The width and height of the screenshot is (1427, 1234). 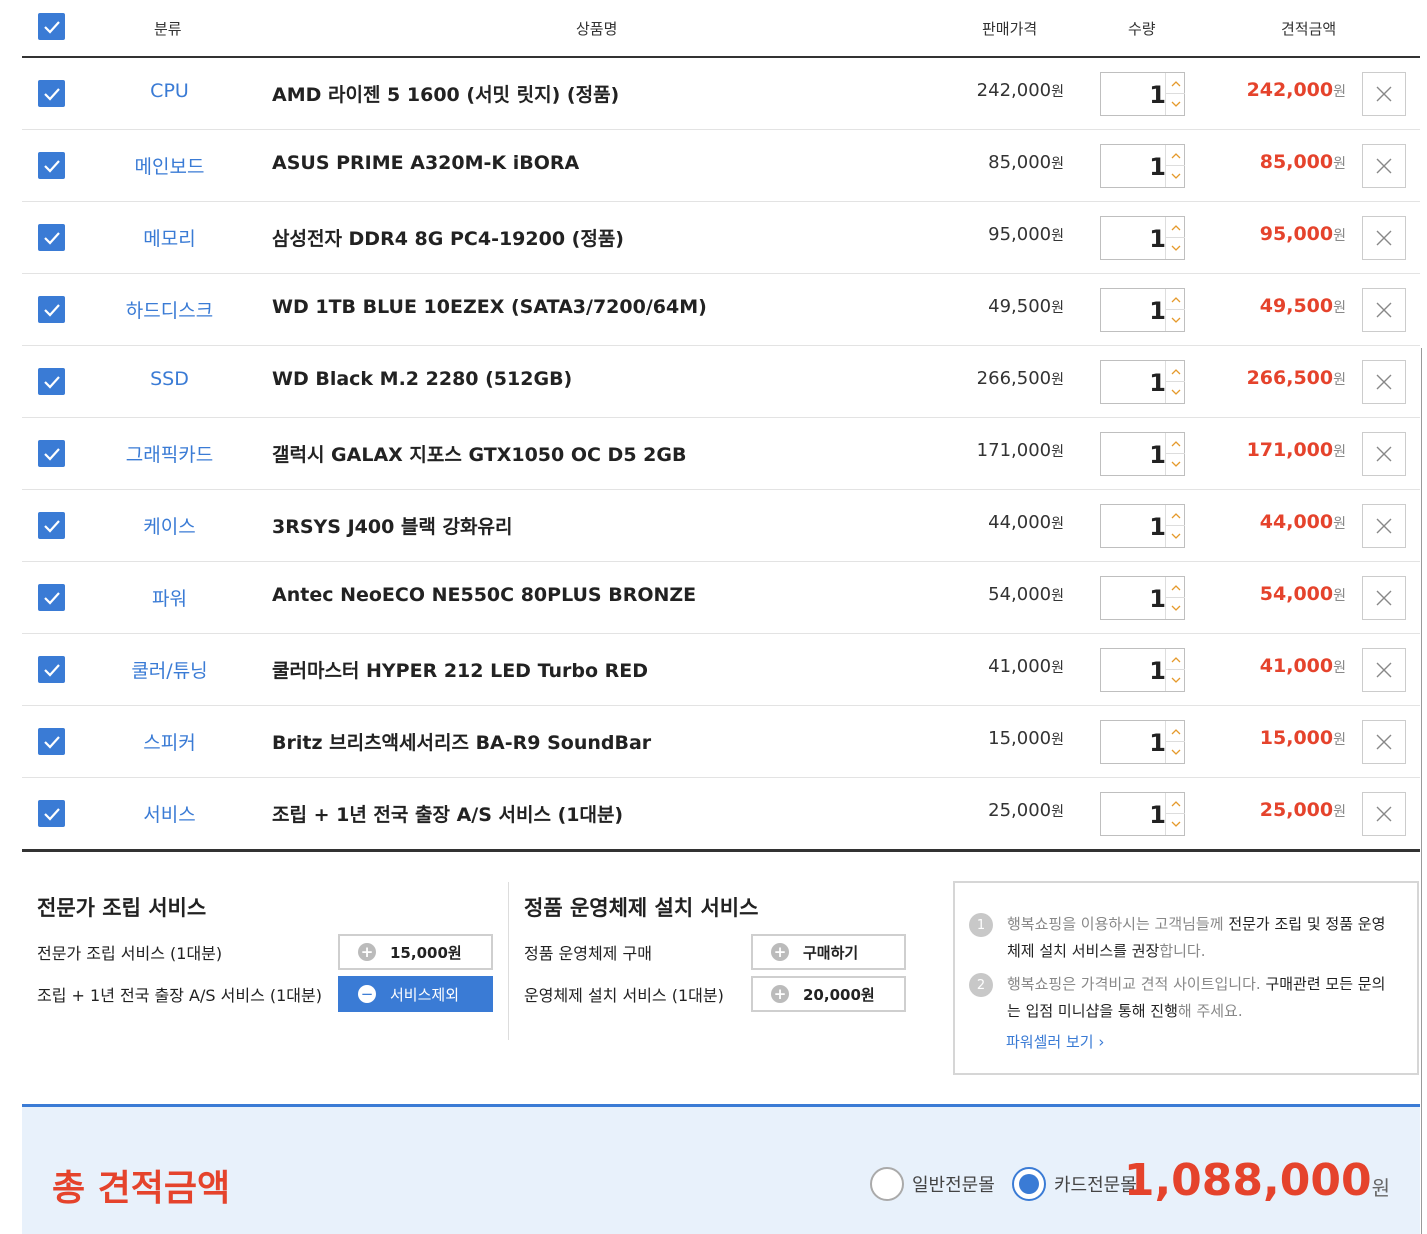 I want to click on select-all-checkbox, so click(x=51, y=26).